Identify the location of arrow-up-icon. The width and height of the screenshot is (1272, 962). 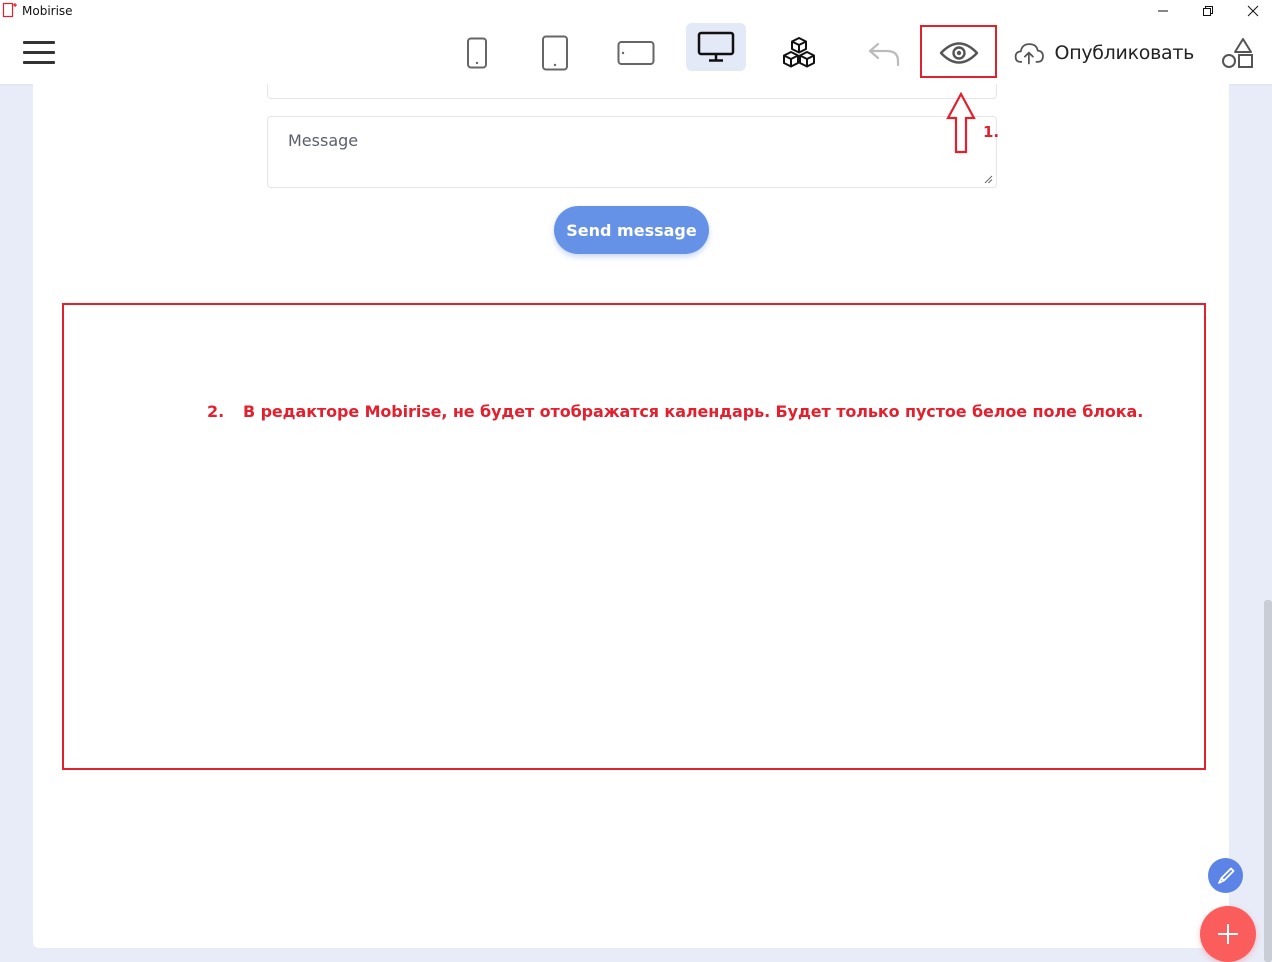
(961, 123).